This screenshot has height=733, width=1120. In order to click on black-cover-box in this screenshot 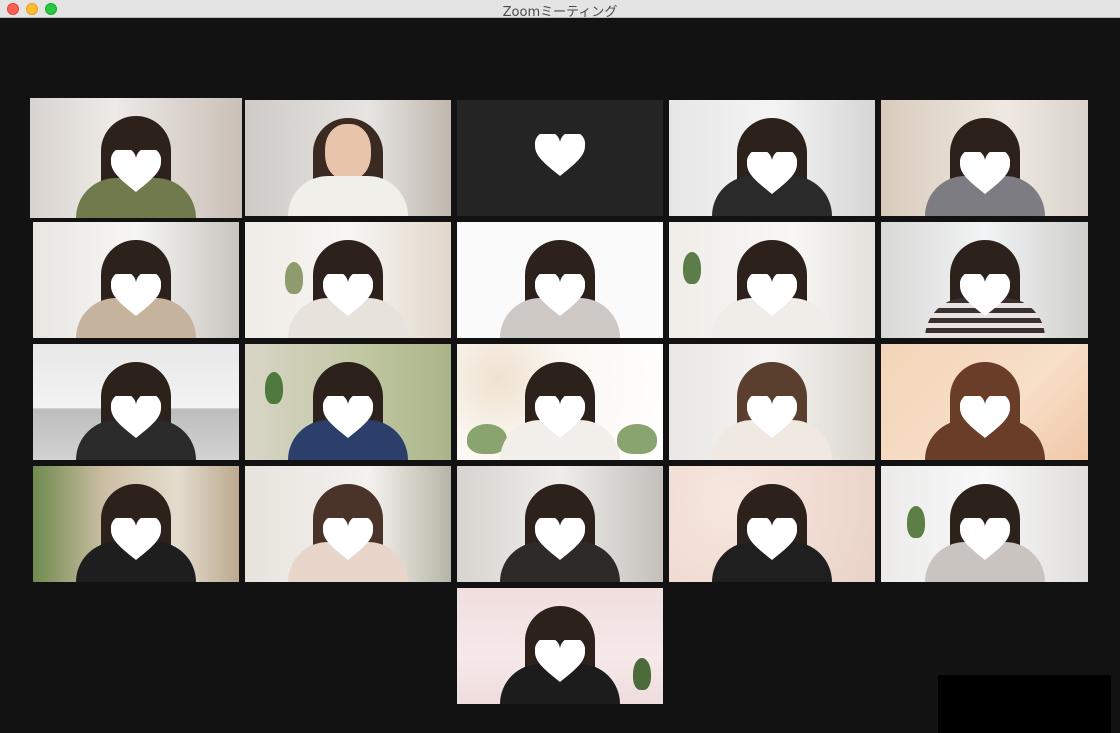, I will do `click(1024, 704)`.